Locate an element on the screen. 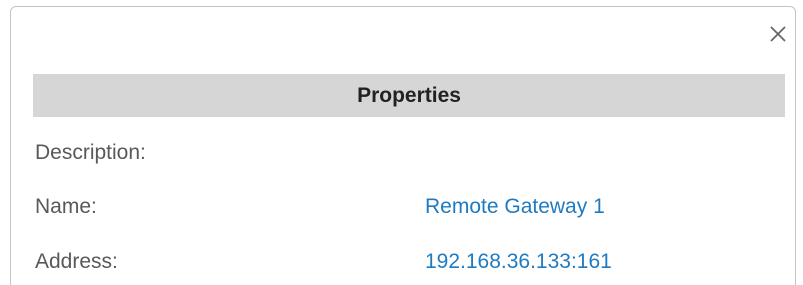 Image resolution: width=803 pixels, height=285 pixels. properties-header: Properties is located at coordinates (409, 95).